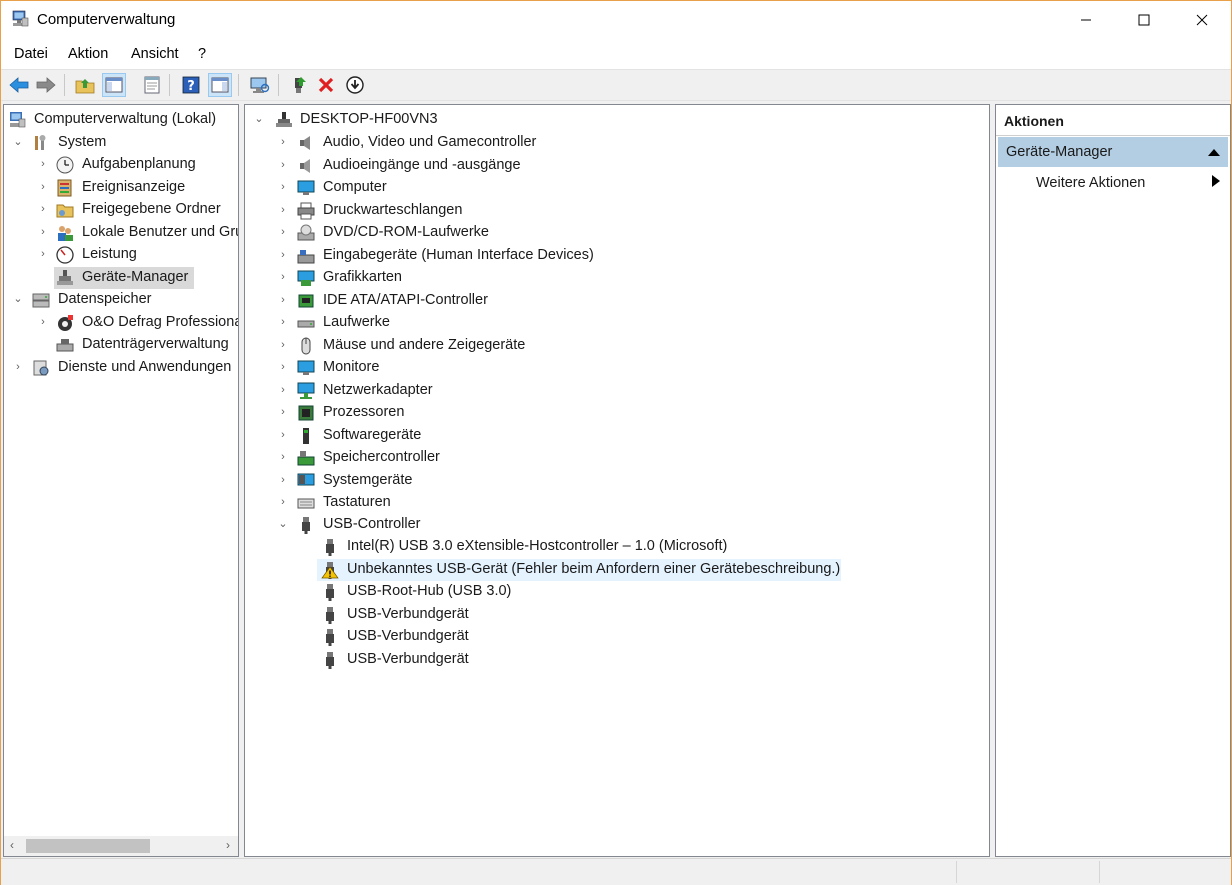 The image size is (1232, 885). What do you see at coordinates (595, 481) in the screenshot?
I see `device-category-item: › Systemgeräte` at bounding box center [595, 481].